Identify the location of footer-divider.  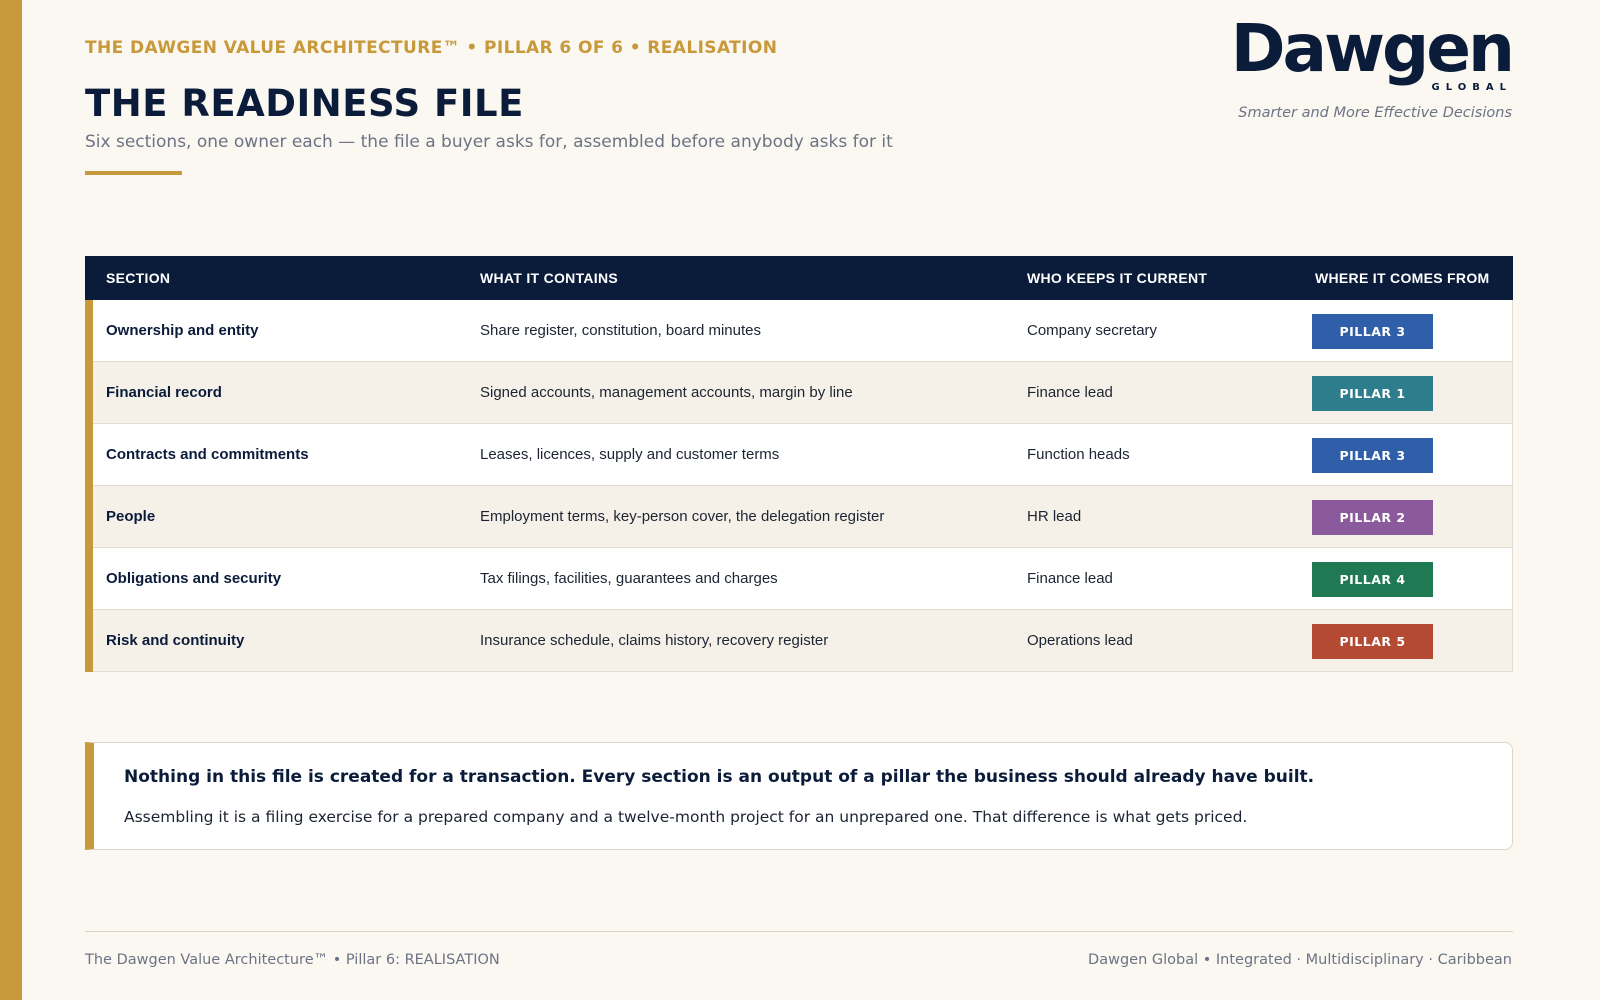
(799, 931).